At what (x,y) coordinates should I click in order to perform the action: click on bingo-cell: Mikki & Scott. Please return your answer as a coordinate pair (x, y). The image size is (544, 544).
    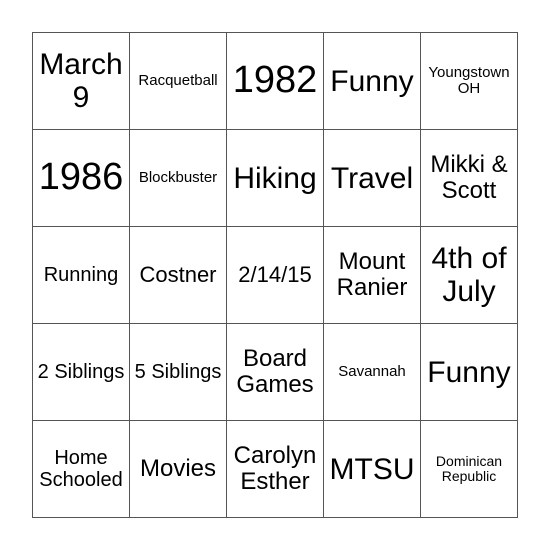
    Looking at the image, I should click on (469, 178).